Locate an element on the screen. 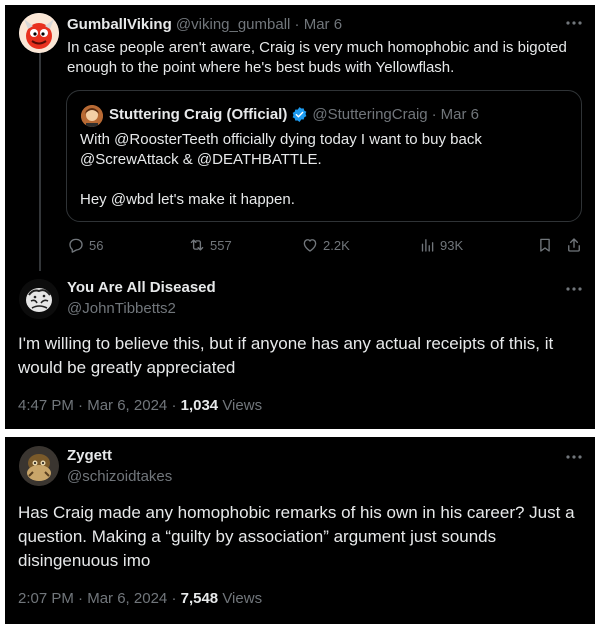  post2-views-label: Views is located at coordinates (242, 598).